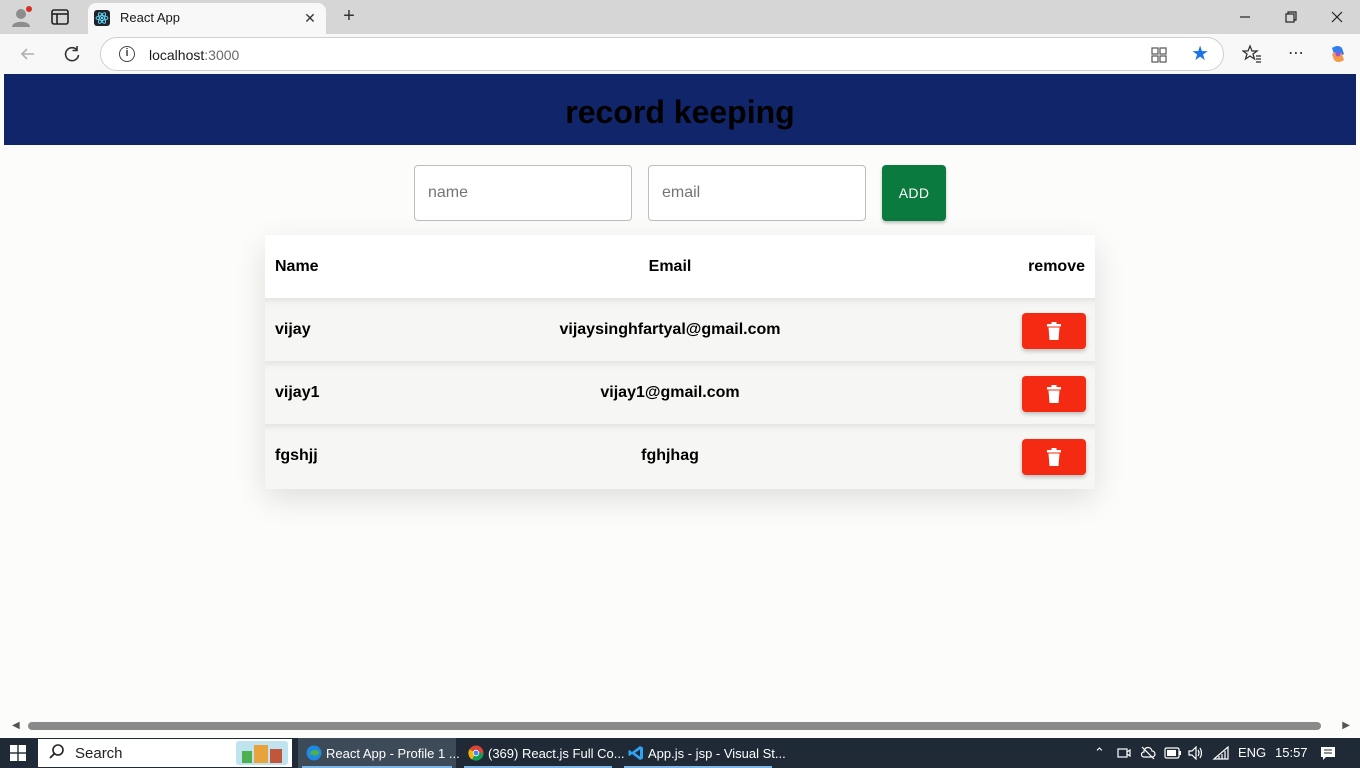 The height and width of the screenshot is (768, 1360). What do you see at coordinates (1196, 753) in the screenshot?
I see `volume-icon` at bounding box center [1196, 753].